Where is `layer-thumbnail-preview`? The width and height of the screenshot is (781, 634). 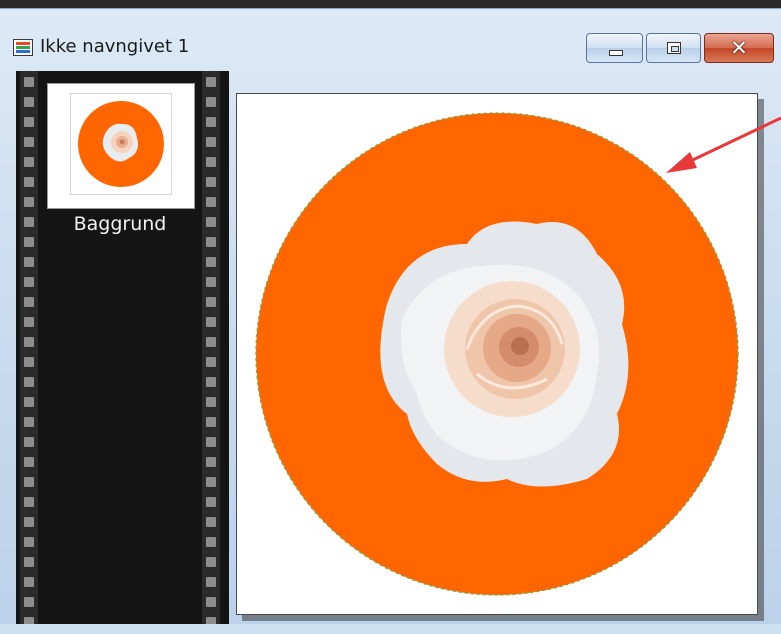
layer-thumbnail-preview is located at coordinates (121, 144).